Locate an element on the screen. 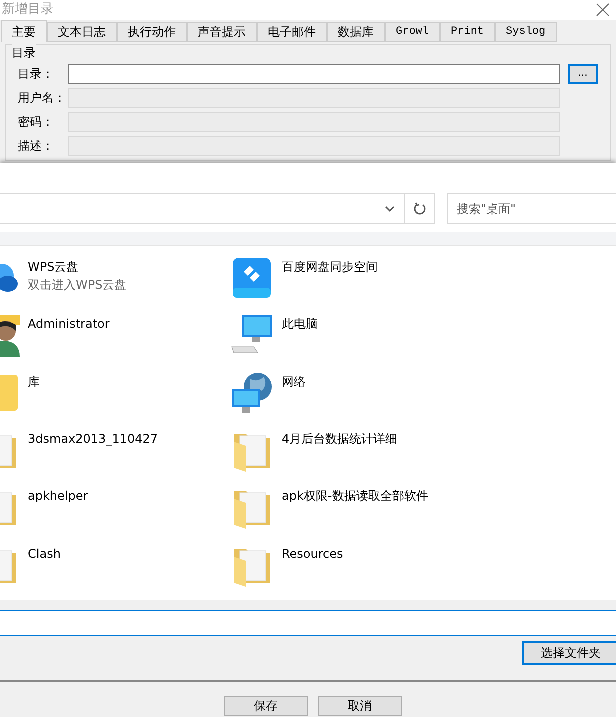  tab: 文本日志 is located at coordinates (82, 32).